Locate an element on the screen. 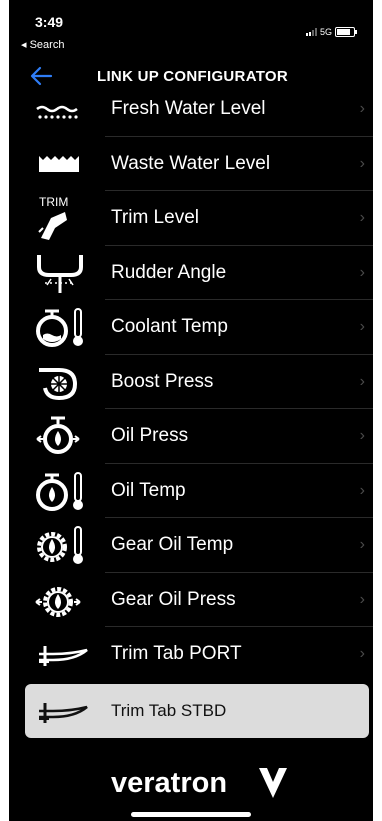 The width and height of the screenshot is (382, 821). list-item-label: Waste Water Level is located at coordinates (191, 163).